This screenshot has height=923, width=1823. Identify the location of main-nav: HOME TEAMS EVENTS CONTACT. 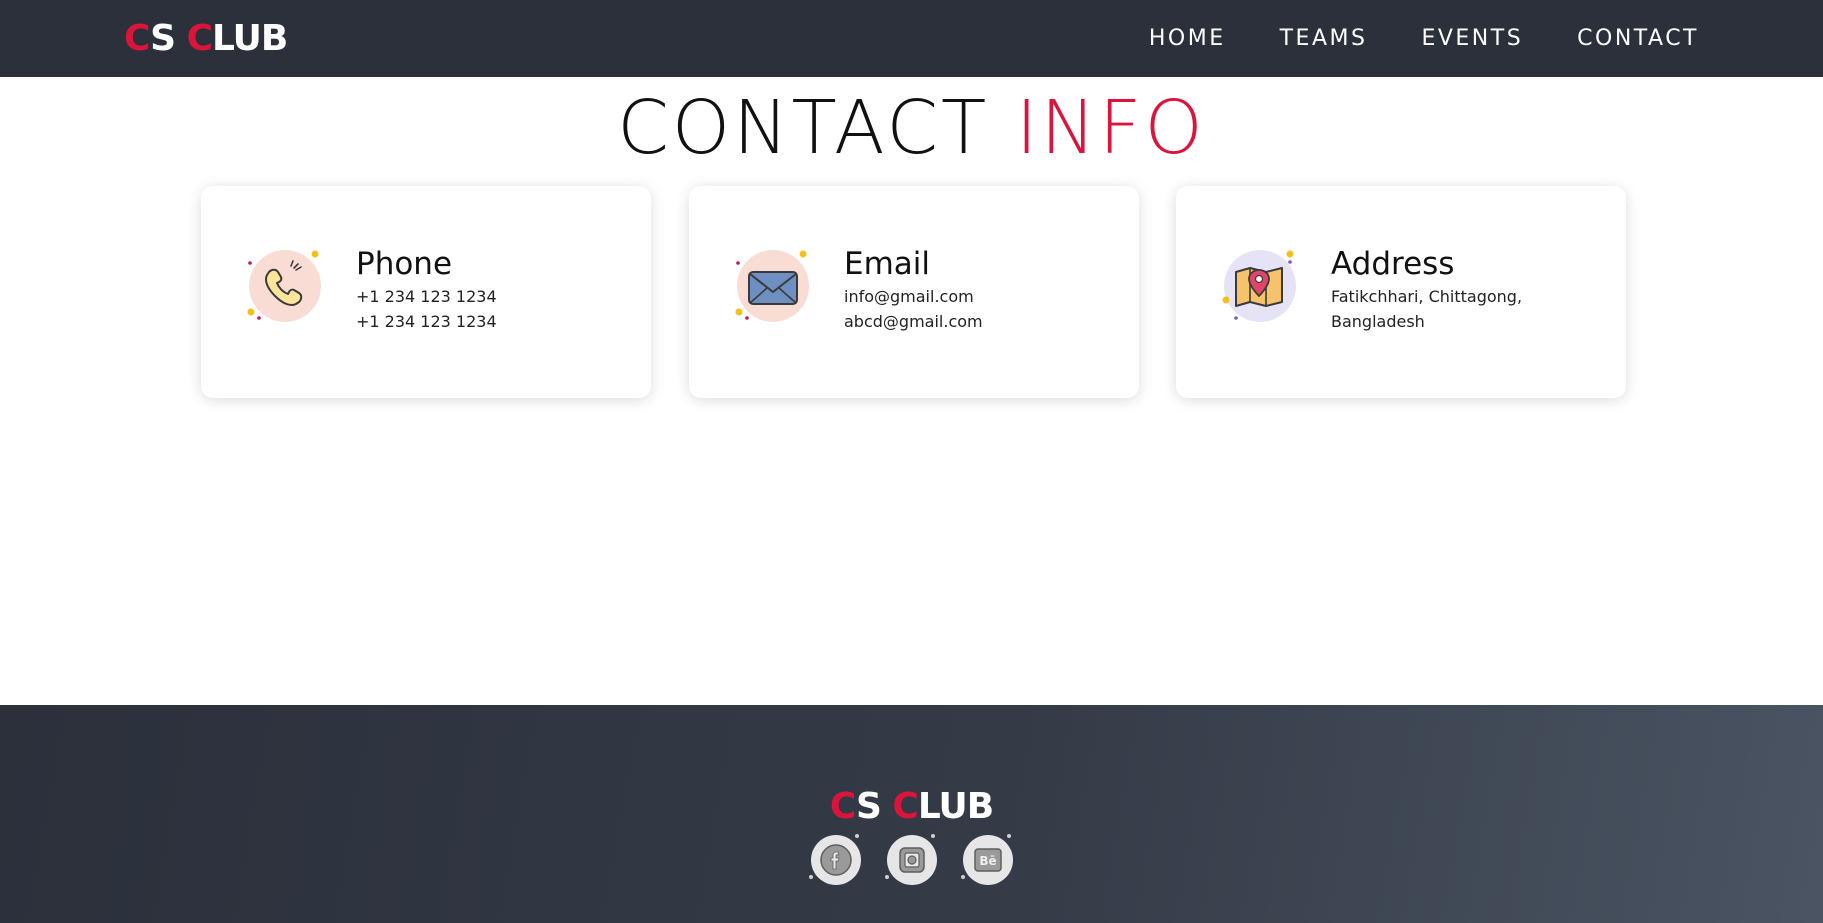
(1424, 38).